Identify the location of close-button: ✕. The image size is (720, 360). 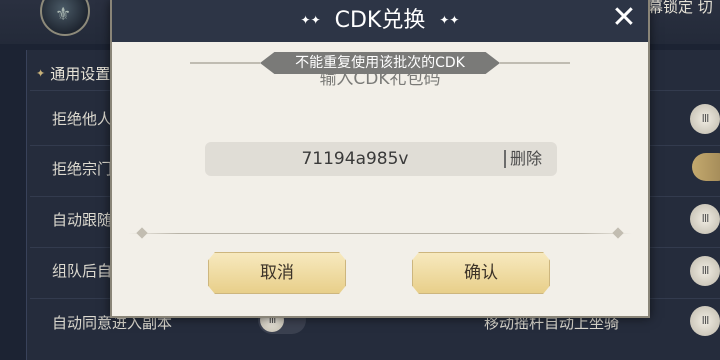
(624, 18).